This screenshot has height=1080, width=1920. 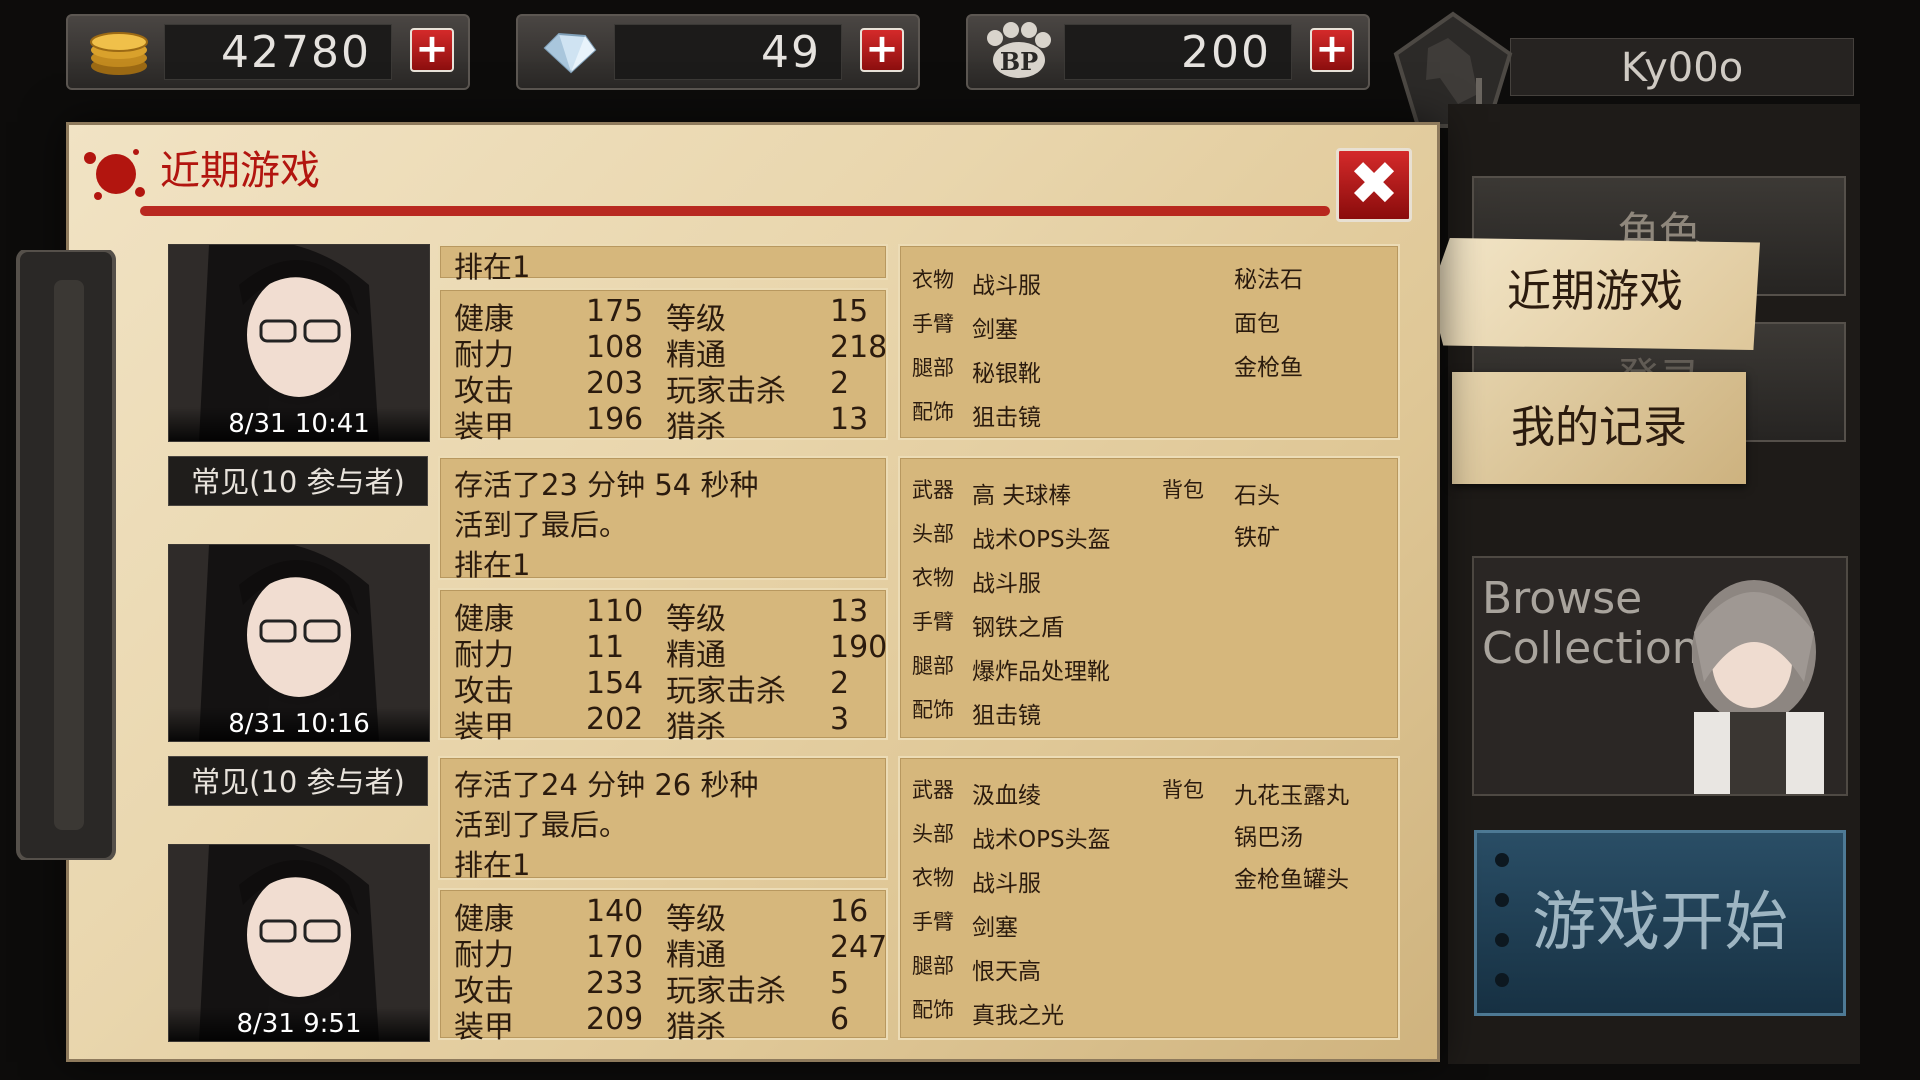 I want to click on tab-recent-games-label: 近期游戏, so click(x=1595, y=291).